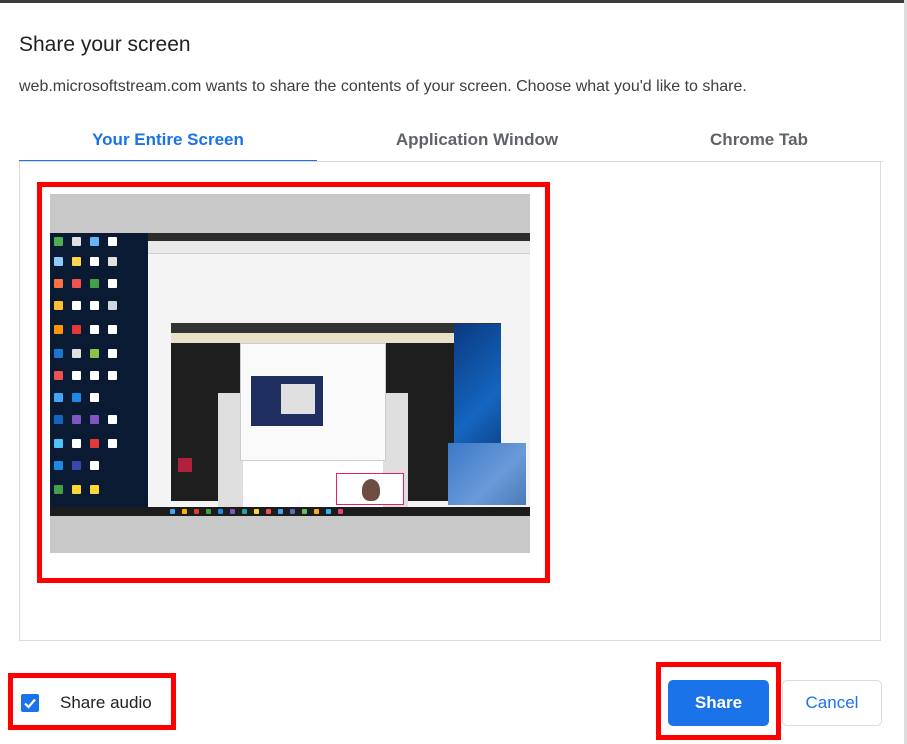 Image resolution: width=907 pixels, height=744 pixels. Describe the element at coordinates (168, 140) in the screenshot. I see `tab-entire-screen: Your Entire Screen` at that location.